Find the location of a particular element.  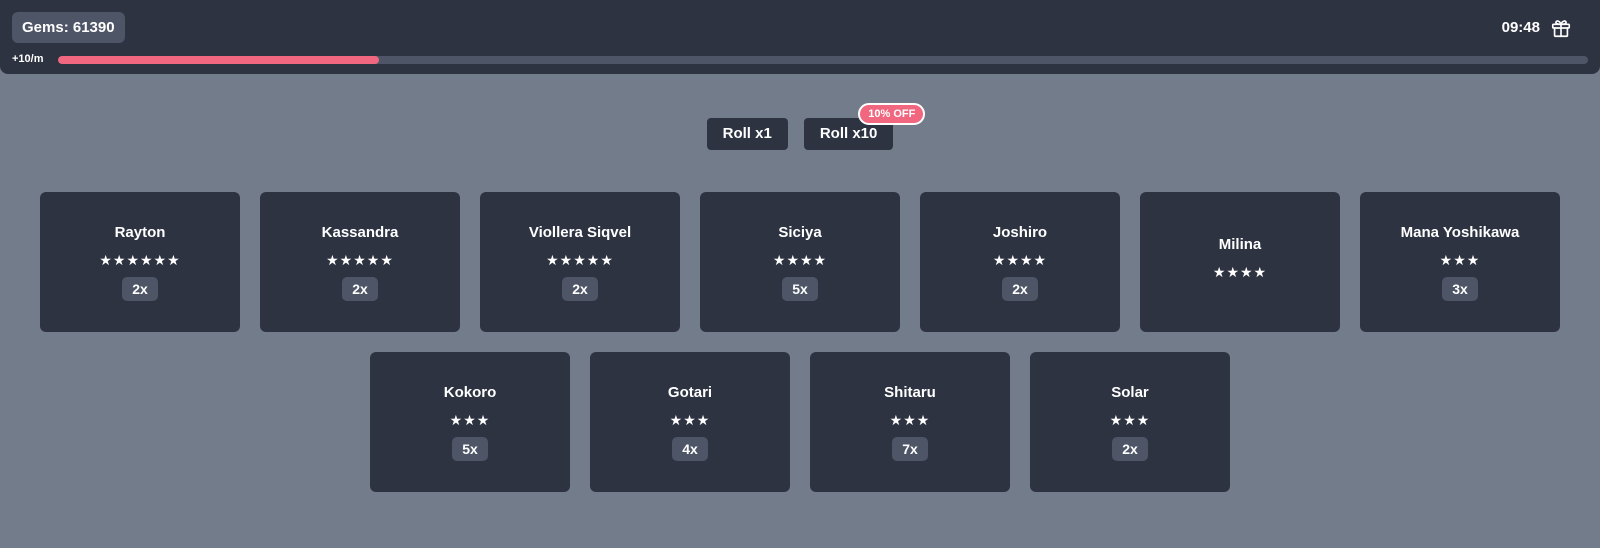

character-card: Mana Yoshikawa ★★★ 3x is located at coordinates (1460, 262).